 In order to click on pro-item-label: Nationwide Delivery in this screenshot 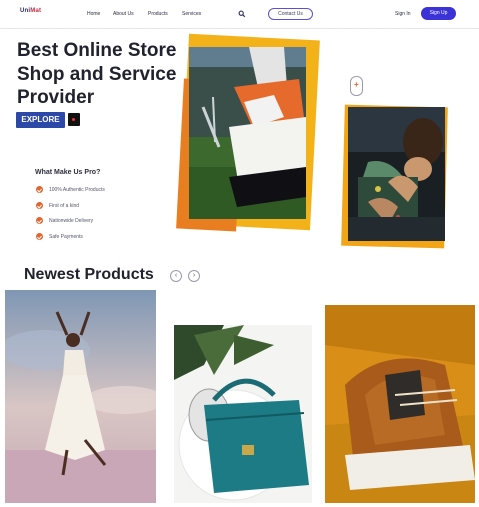, I will do `click(71, 221)`.